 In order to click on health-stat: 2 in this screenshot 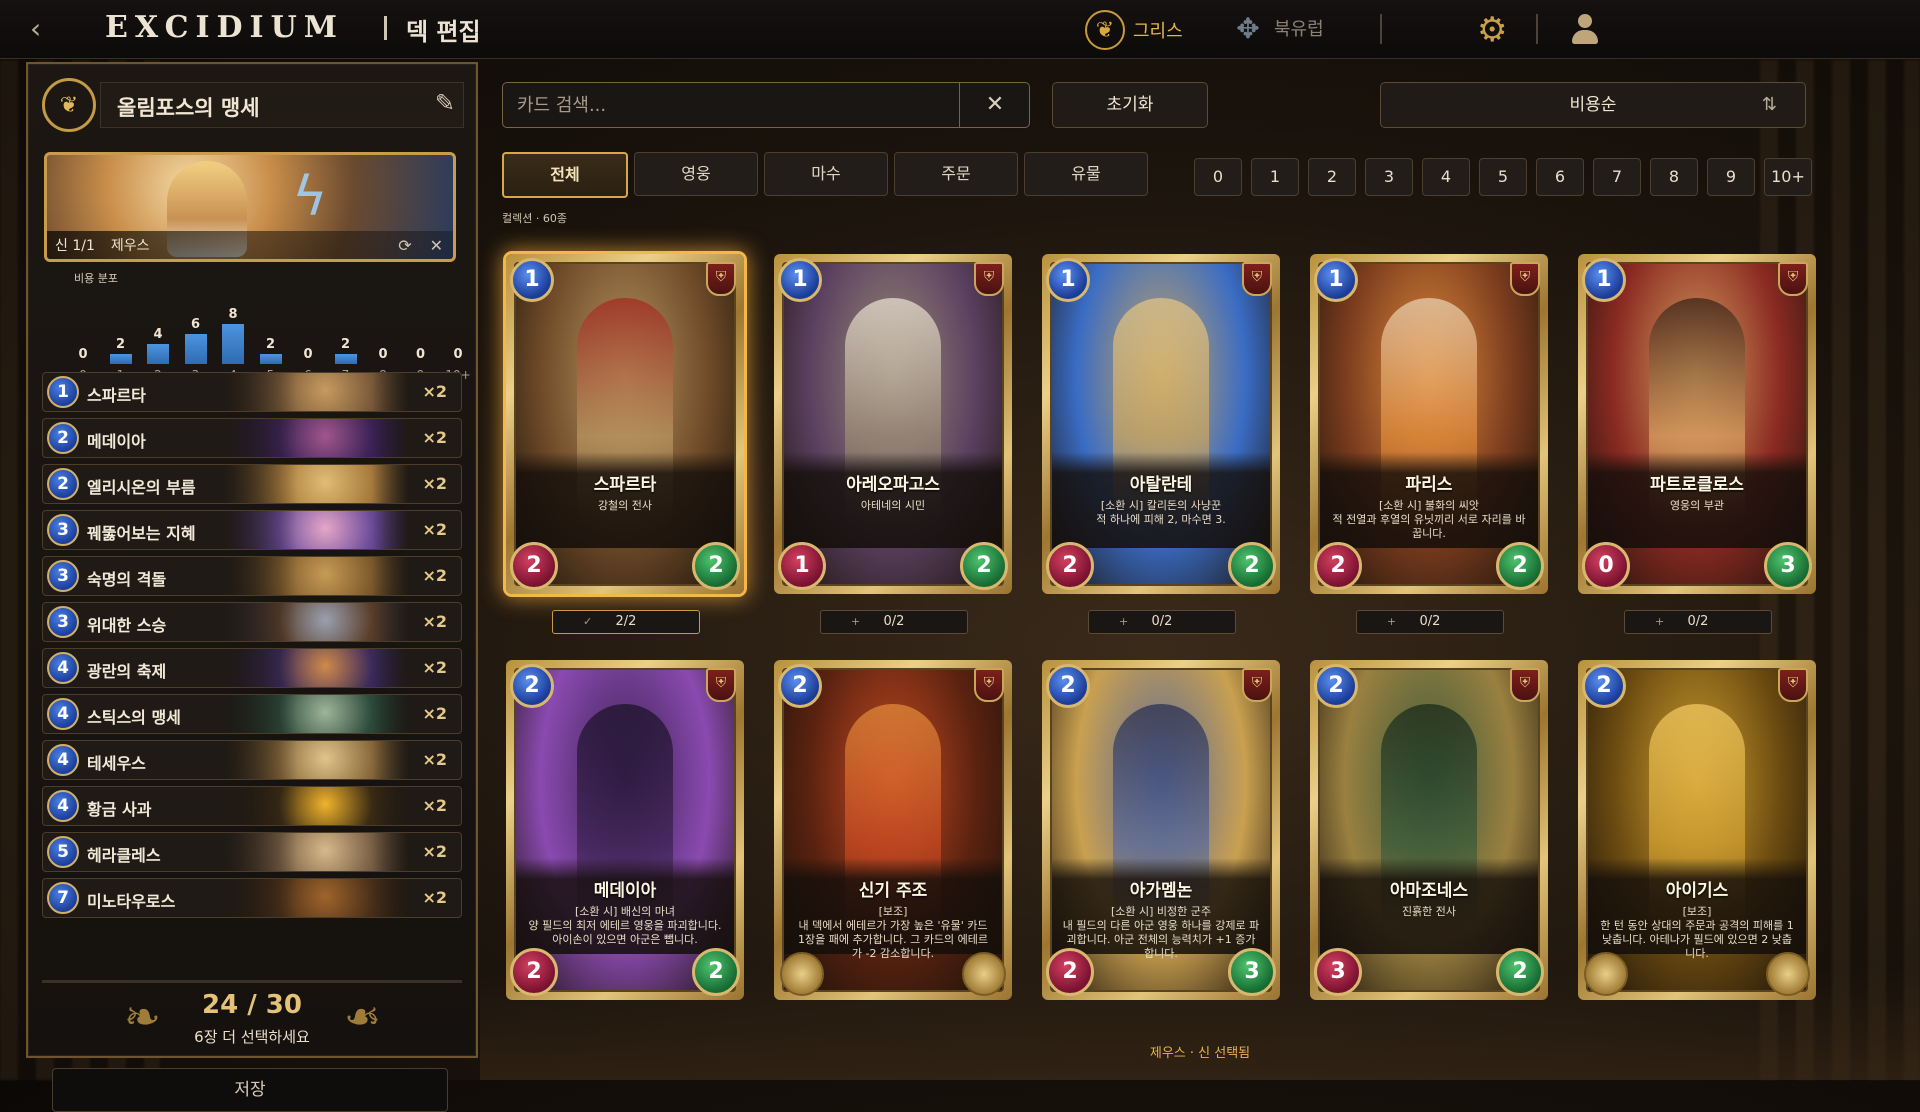, I will do `click(716, 972)`.